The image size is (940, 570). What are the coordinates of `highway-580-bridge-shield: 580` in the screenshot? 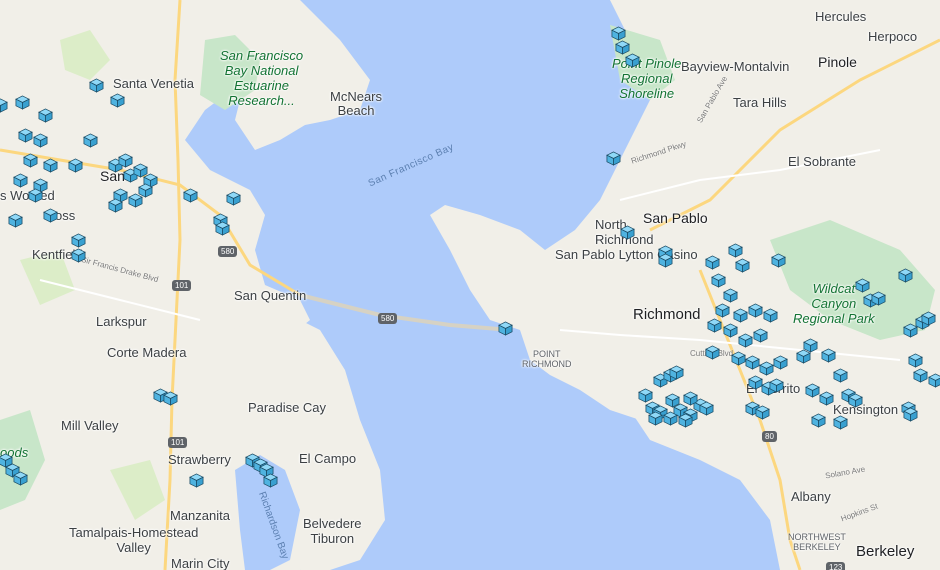 It's located at (388, 318).